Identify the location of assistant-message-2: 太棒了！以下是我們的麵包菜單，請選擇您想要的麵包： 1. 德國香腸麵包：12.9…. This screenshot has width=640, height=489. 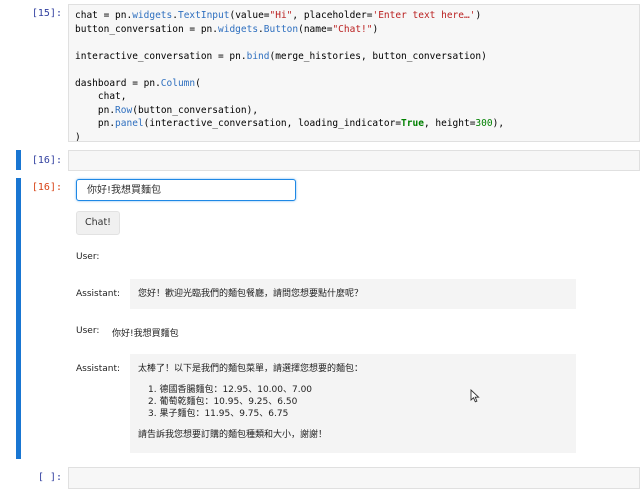
(353, 403).